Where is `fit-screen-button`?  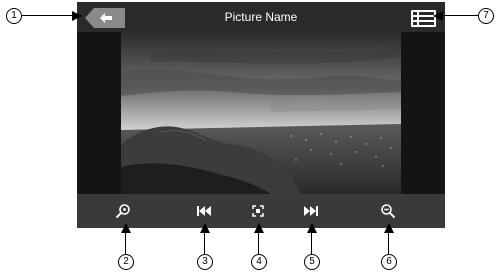 fit-screen-button is located at coordinates (258, 211).